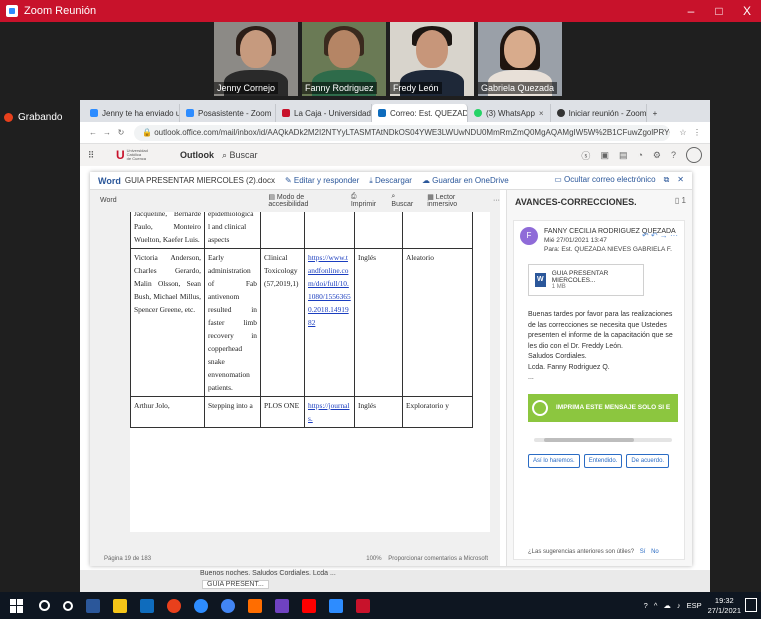 The height and width of the screenshot is (619, 761). What do you see at coordinates (432, 59) in the screenshot?
I see `participant-video: Fredy León` at bounding box center [432, 59].